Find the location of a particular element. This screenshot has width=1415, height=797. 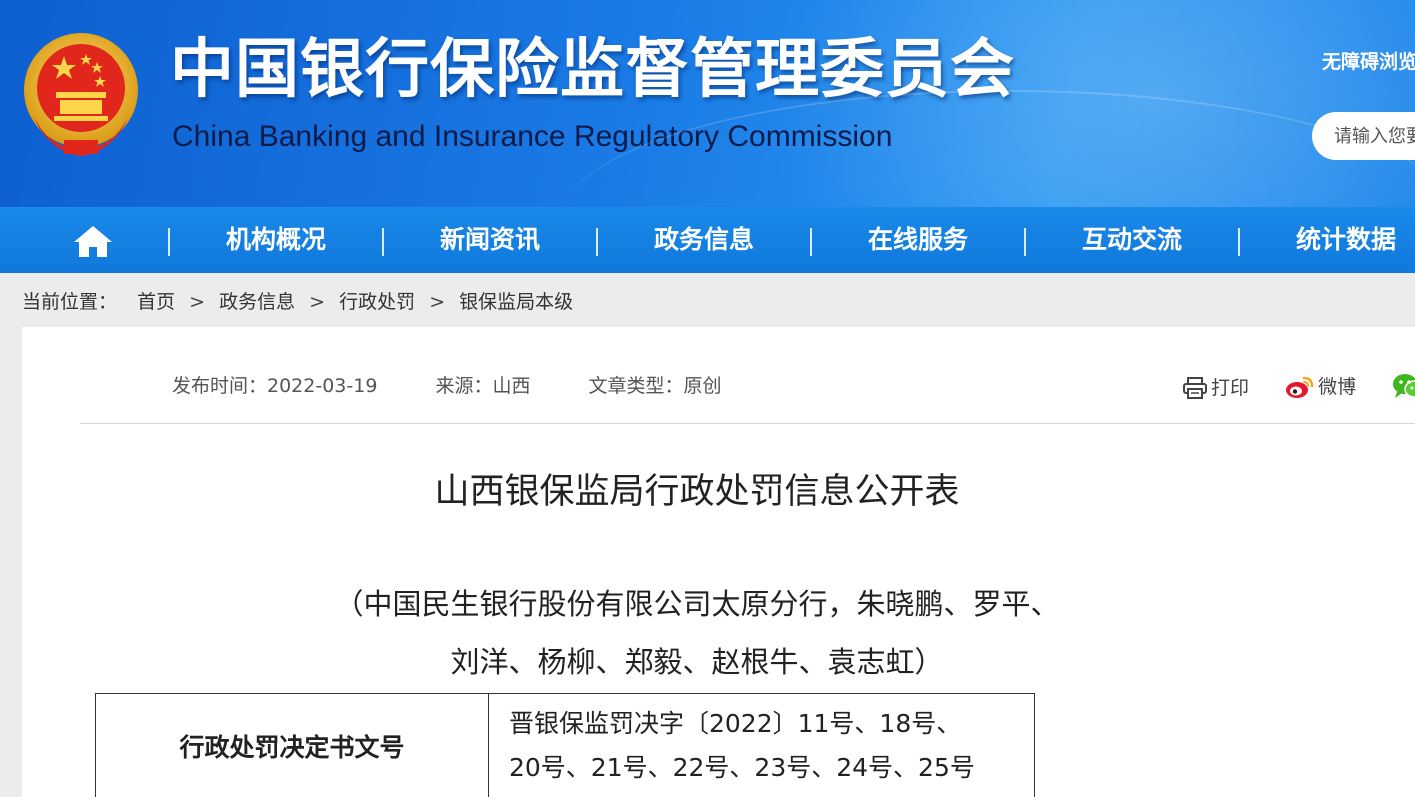

article-meta: 发布时间：2022-03-19 来源：山西 文章类型：原创 is located at coordinates (473, 386).